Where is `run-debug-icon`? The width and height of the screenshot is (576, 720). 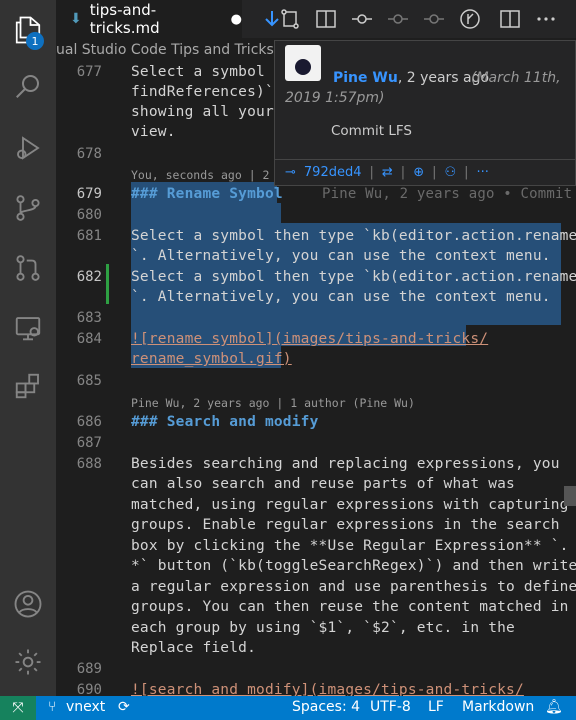 run-debug-icon is located at coordinates (28, 148).